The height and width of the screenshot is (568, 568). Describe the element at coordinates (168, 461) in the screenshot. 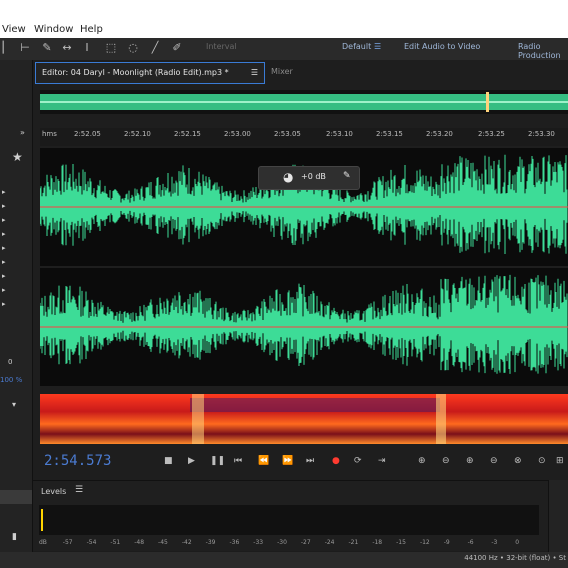

I see `stop-button: ■` at that location.